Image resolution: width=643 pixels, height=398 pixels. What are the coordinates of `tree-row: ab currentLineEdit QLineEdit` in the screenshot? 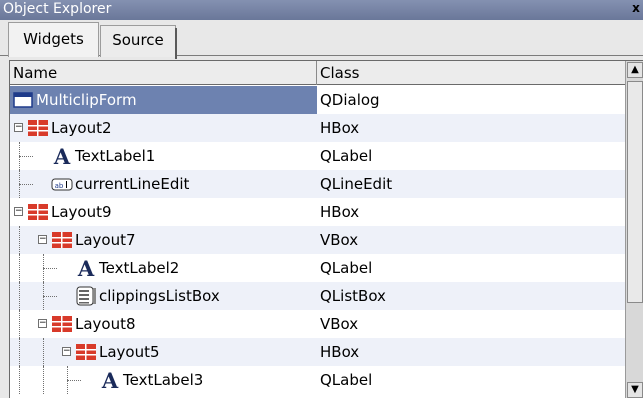 It's located at (318, 184).